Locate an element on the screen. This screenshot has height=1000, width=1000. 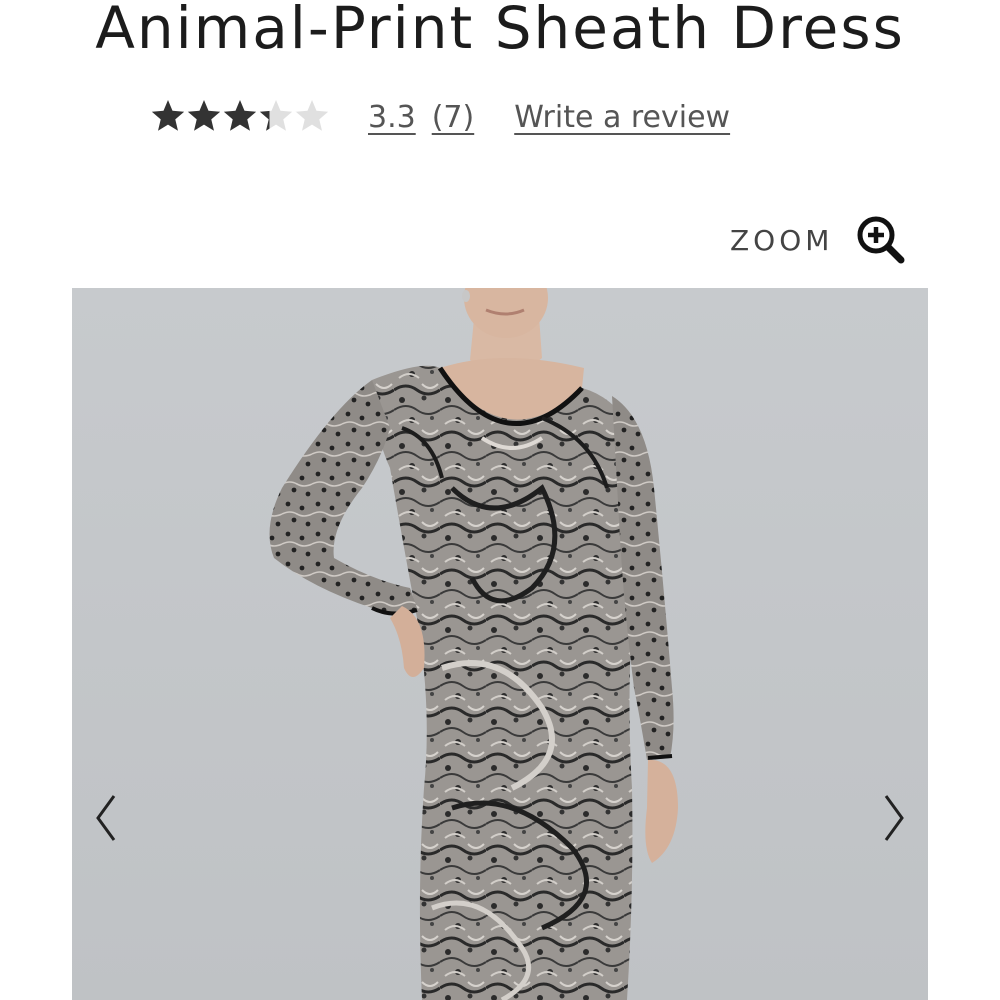
carousel-prev-button is located at coordinates (106, 818).